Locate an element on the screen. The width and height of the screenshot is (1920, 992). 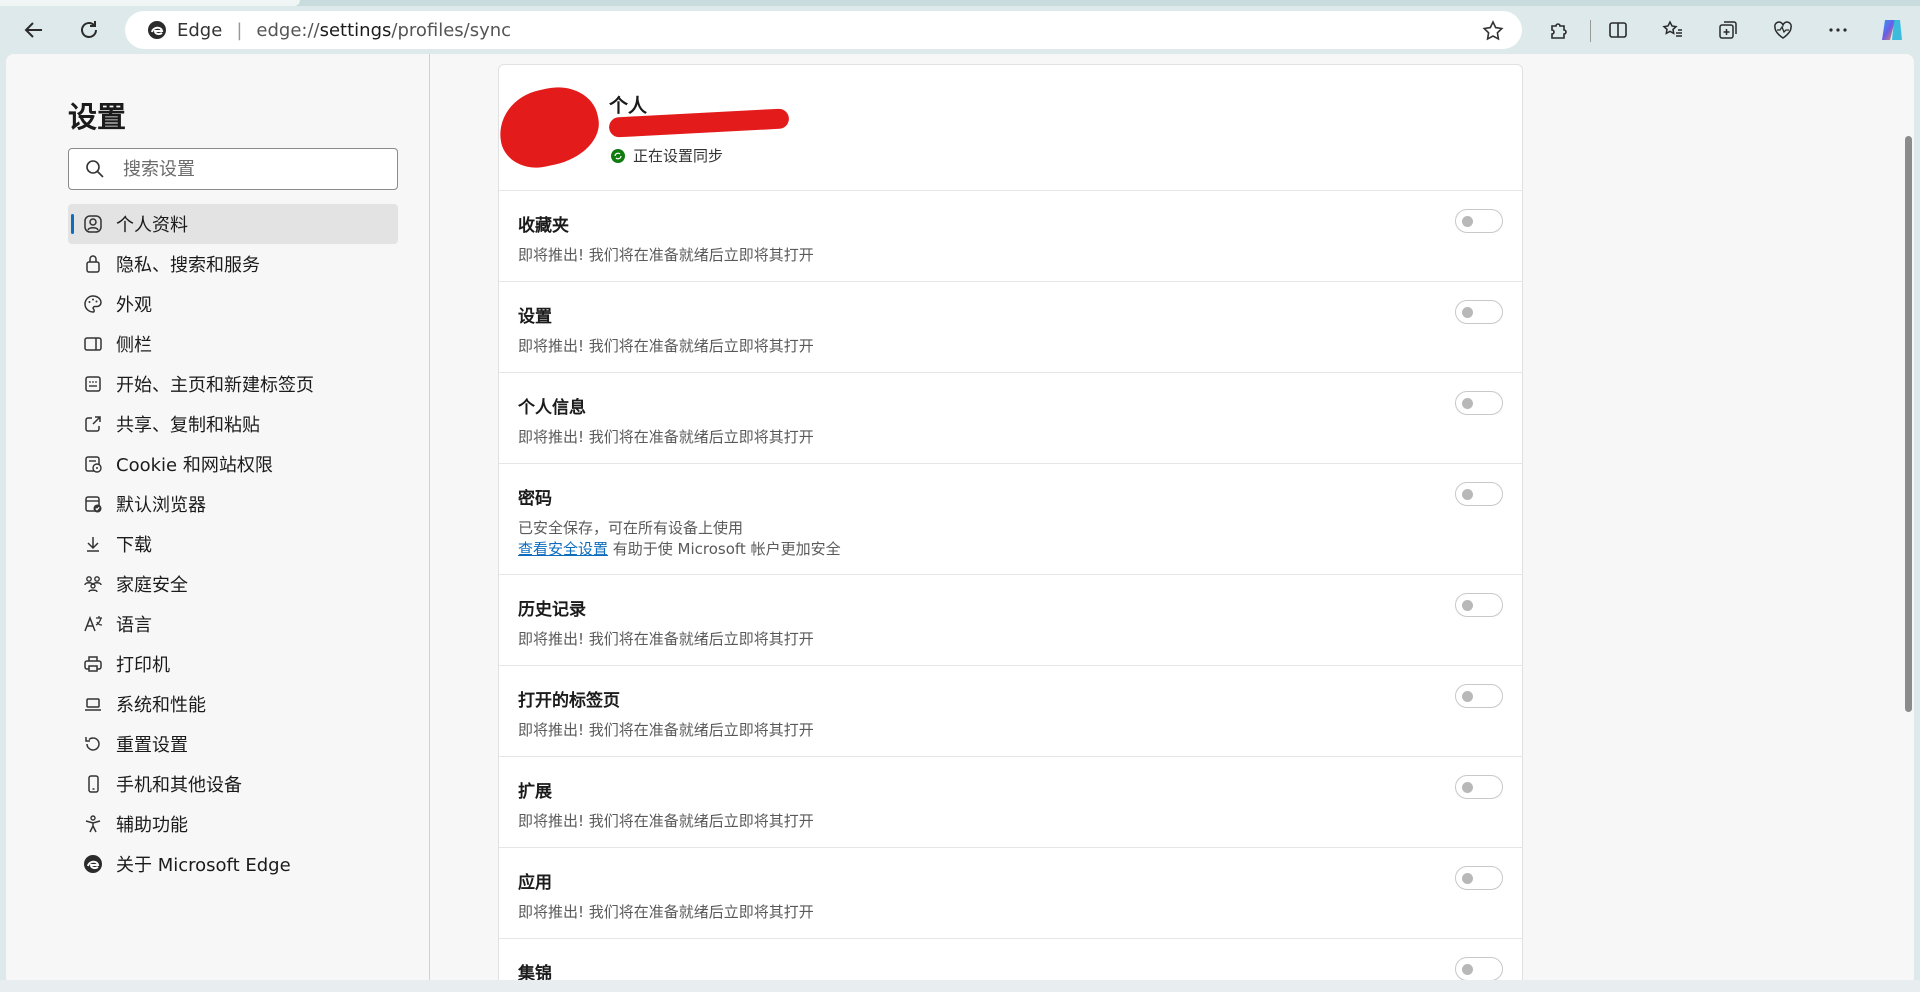
sync-row-settings: 设置 即将推出! 我们将在准备就绪后立即将其打开 is located at coordinates (1010, 327).